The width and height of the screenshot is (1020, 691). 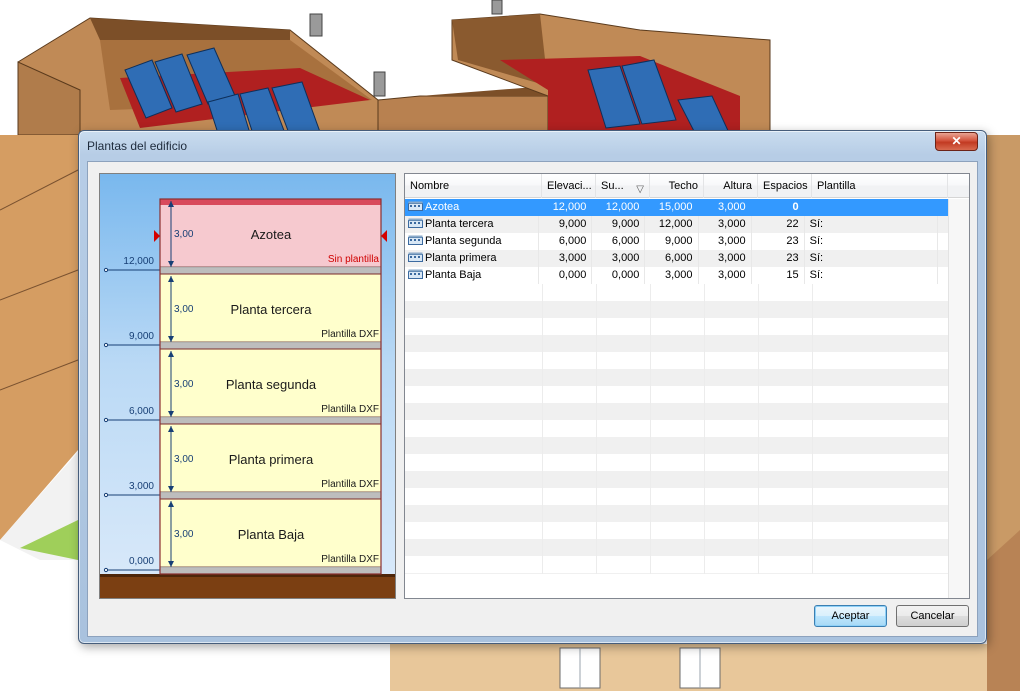 I want to click on cell-techo: 9,000, so click(x=672, y=241).